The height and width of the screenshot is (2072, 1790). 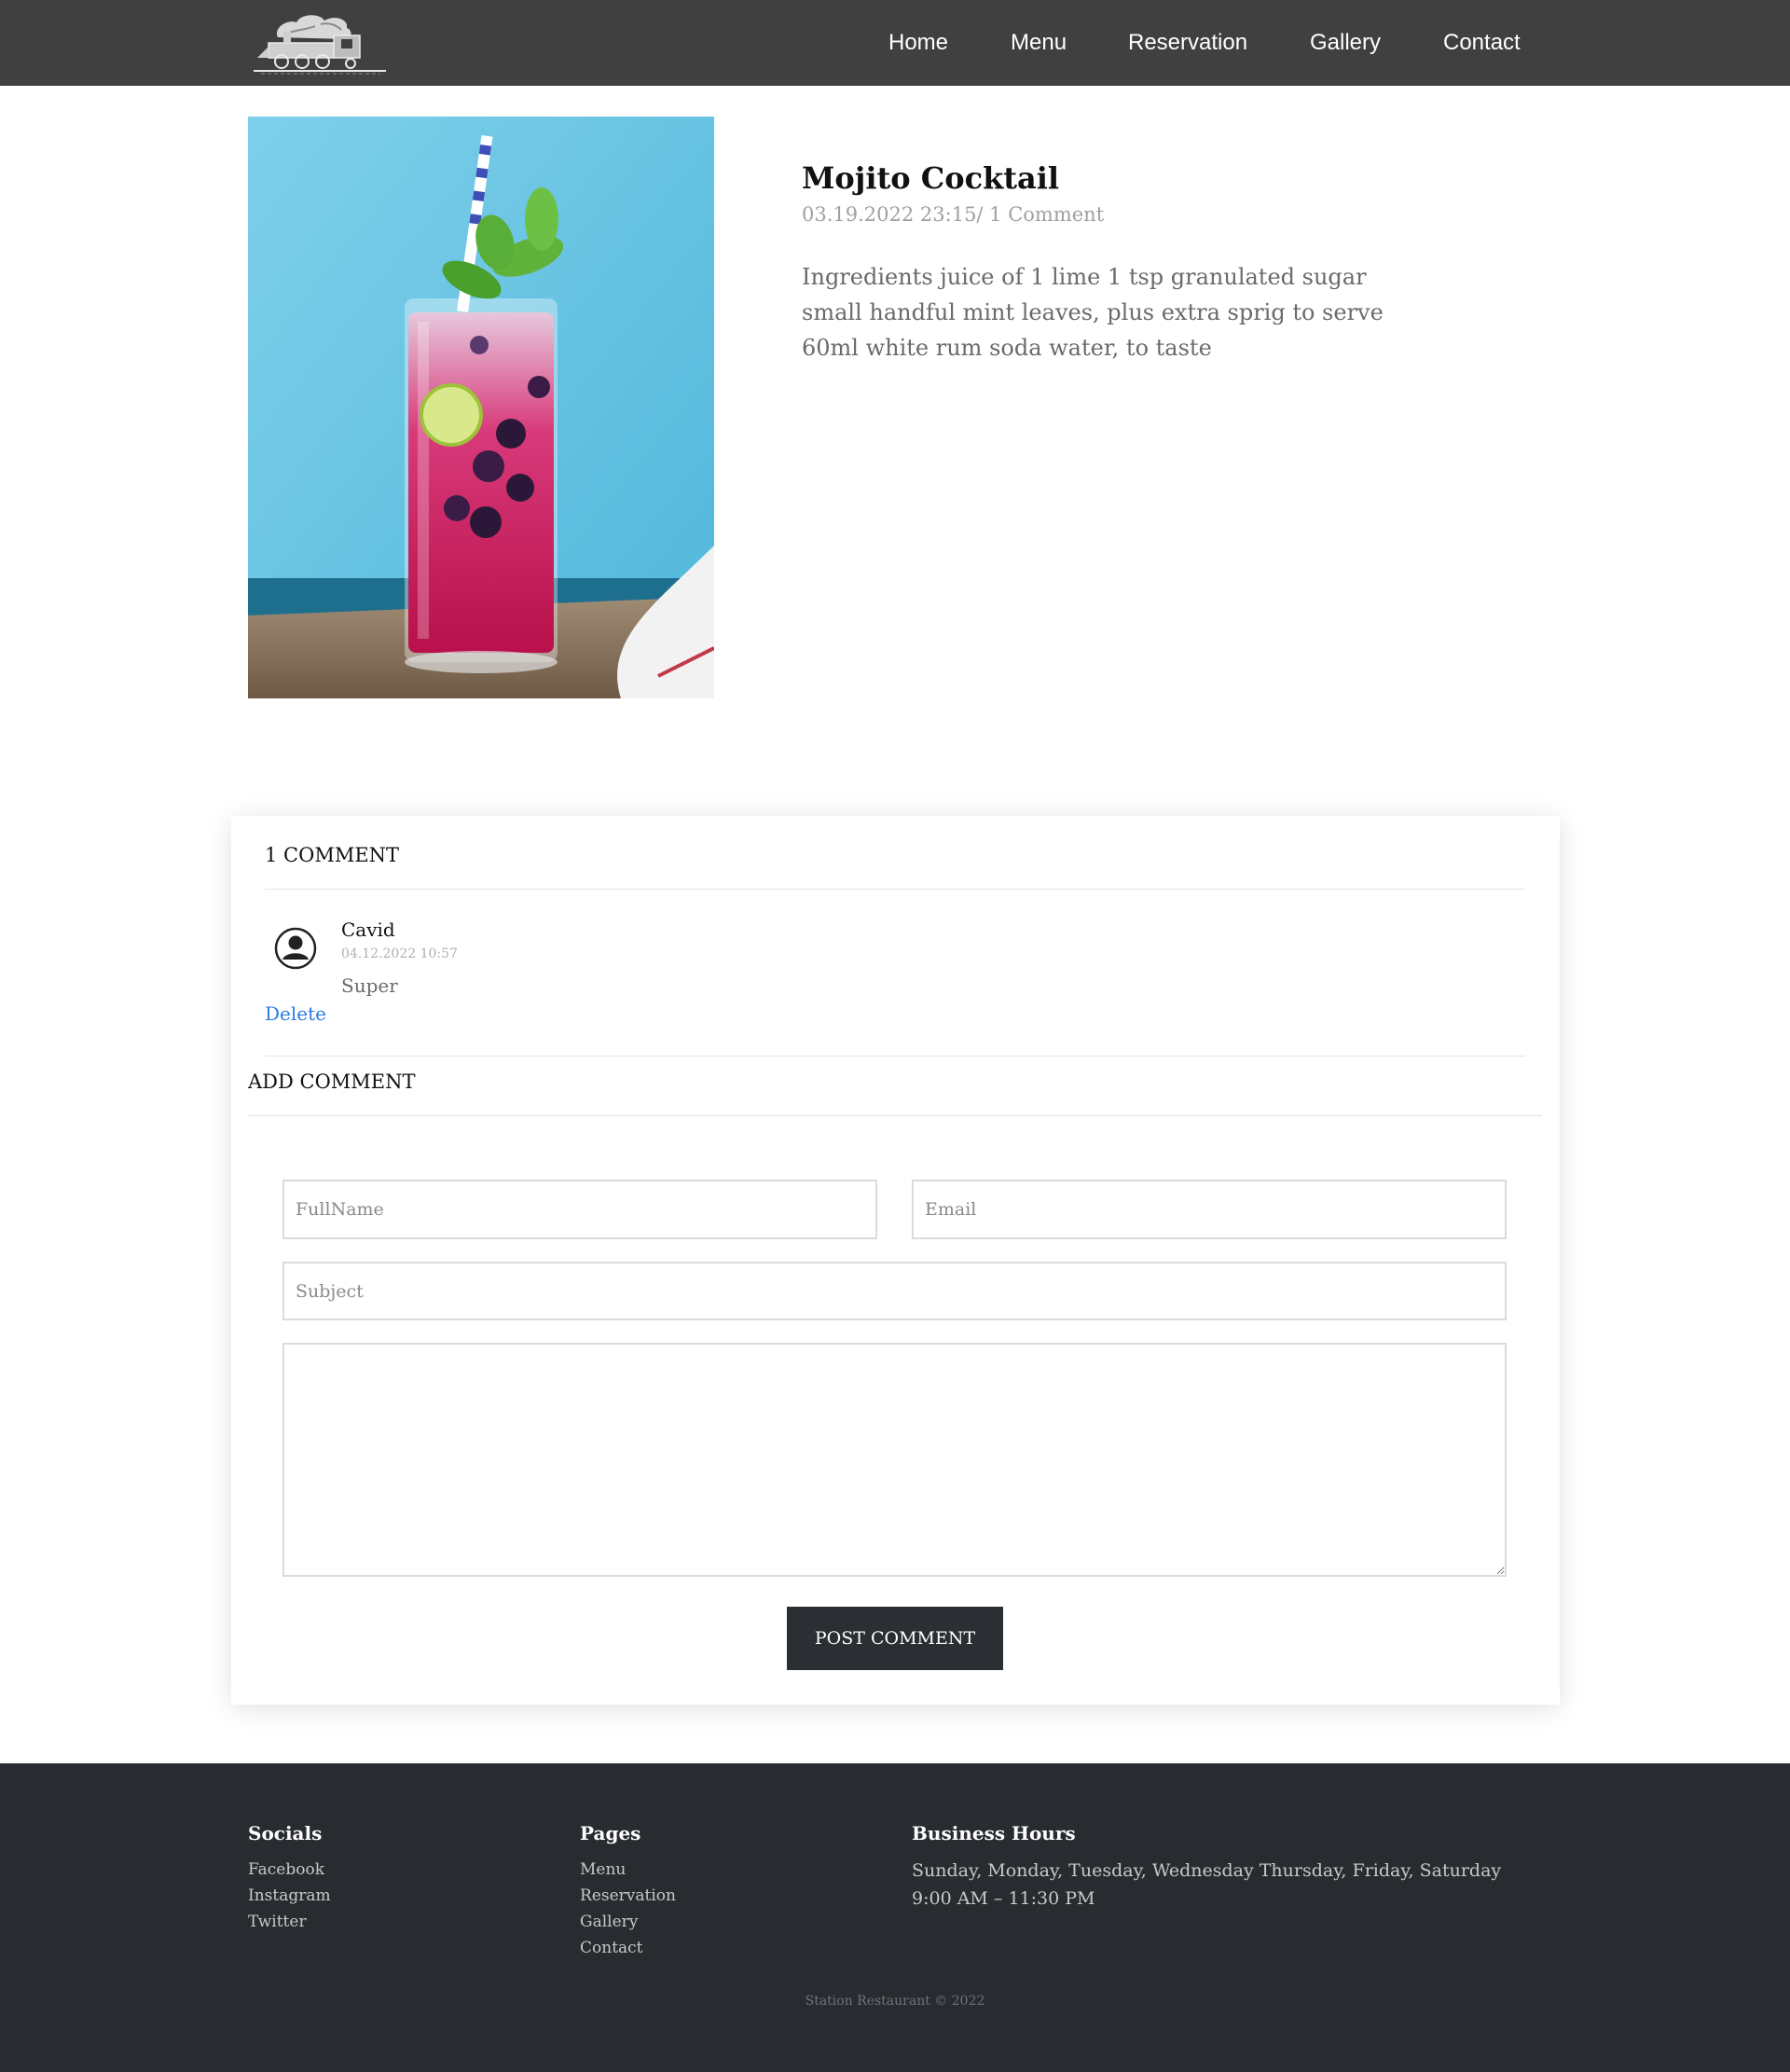 What do you see at coordinates (295, 948) in the screenshot?
I see `user-avatar-icon` at bounding box center [295, 948].